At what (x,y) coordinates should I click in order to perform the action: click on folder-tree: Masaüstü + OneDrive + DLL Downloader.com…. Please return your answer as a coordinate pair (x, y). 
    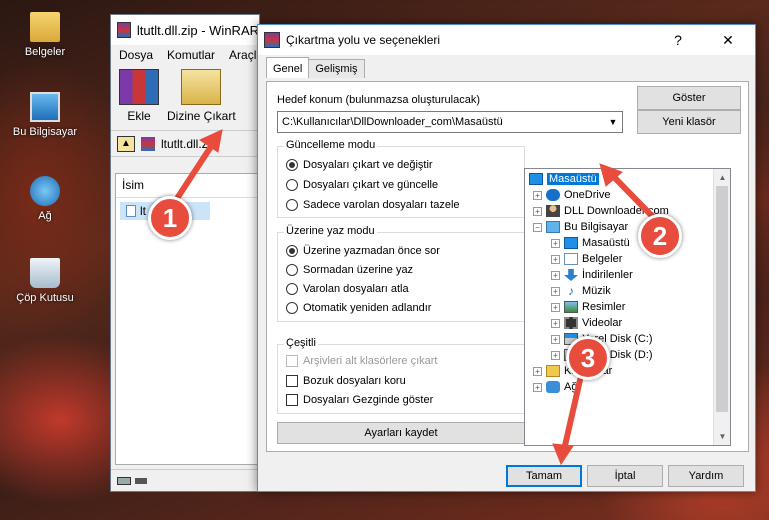
    Looking at the image, I should click on (627, 307).